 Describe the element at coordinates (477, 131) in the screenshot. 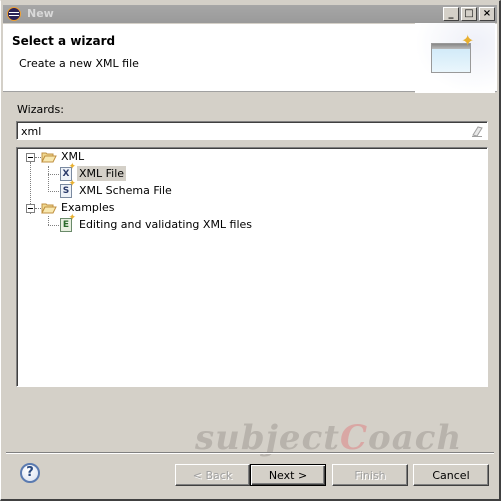

I see `eraser-icon` at that location.